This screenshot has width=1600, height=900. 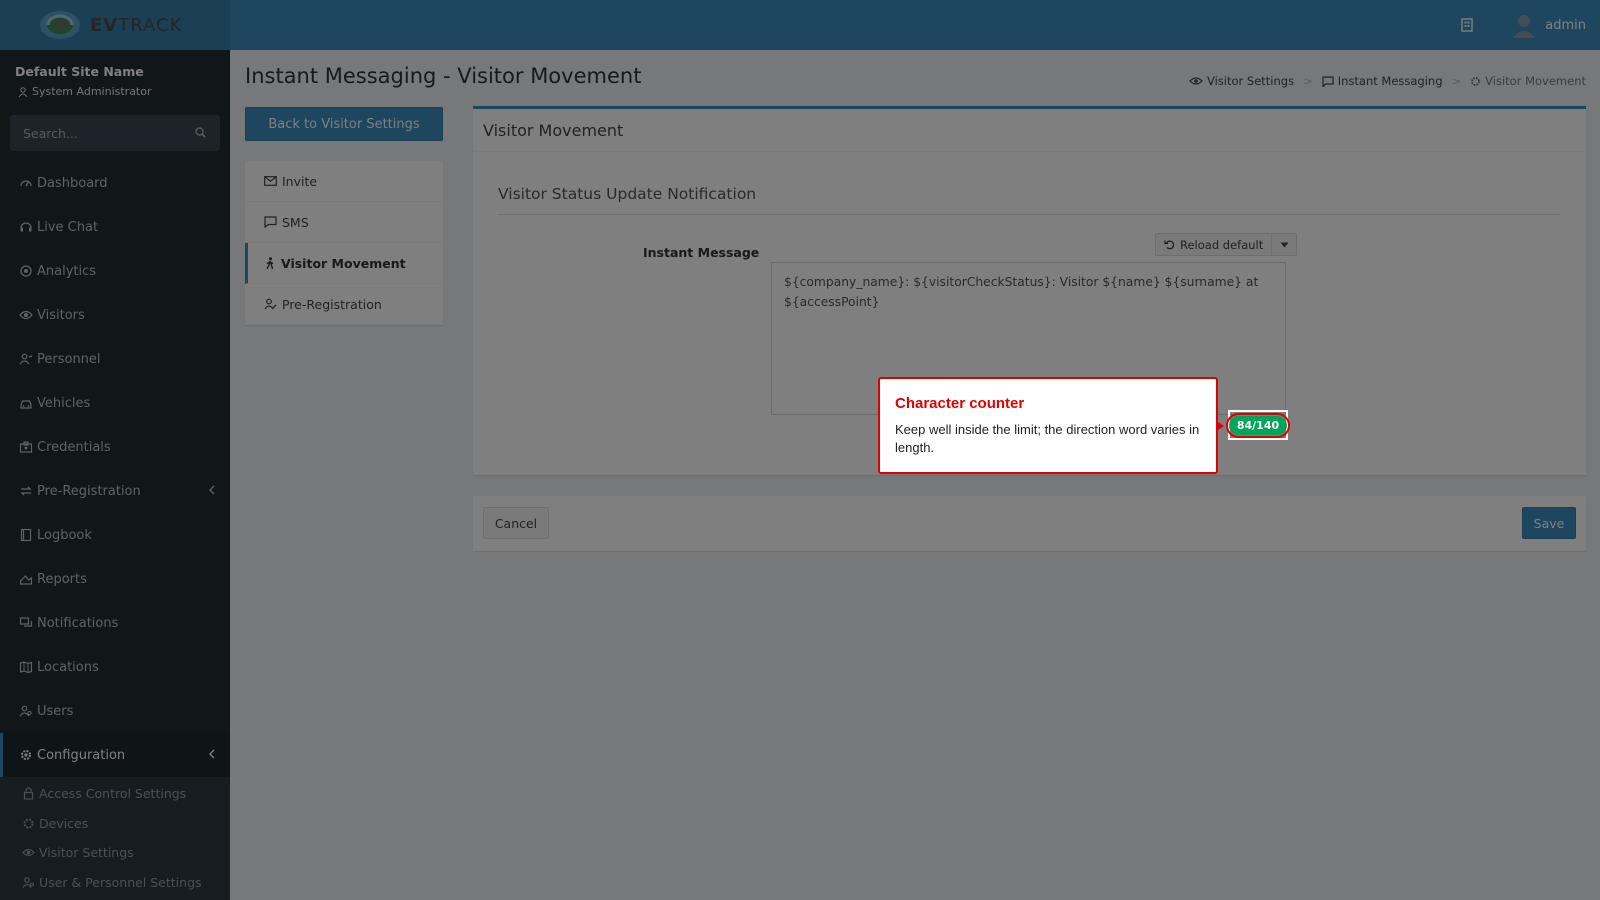 What do you see at coordinates (1467, 25) in the screenshot?
I see `building-icon` at bounding box center [1467, 25].